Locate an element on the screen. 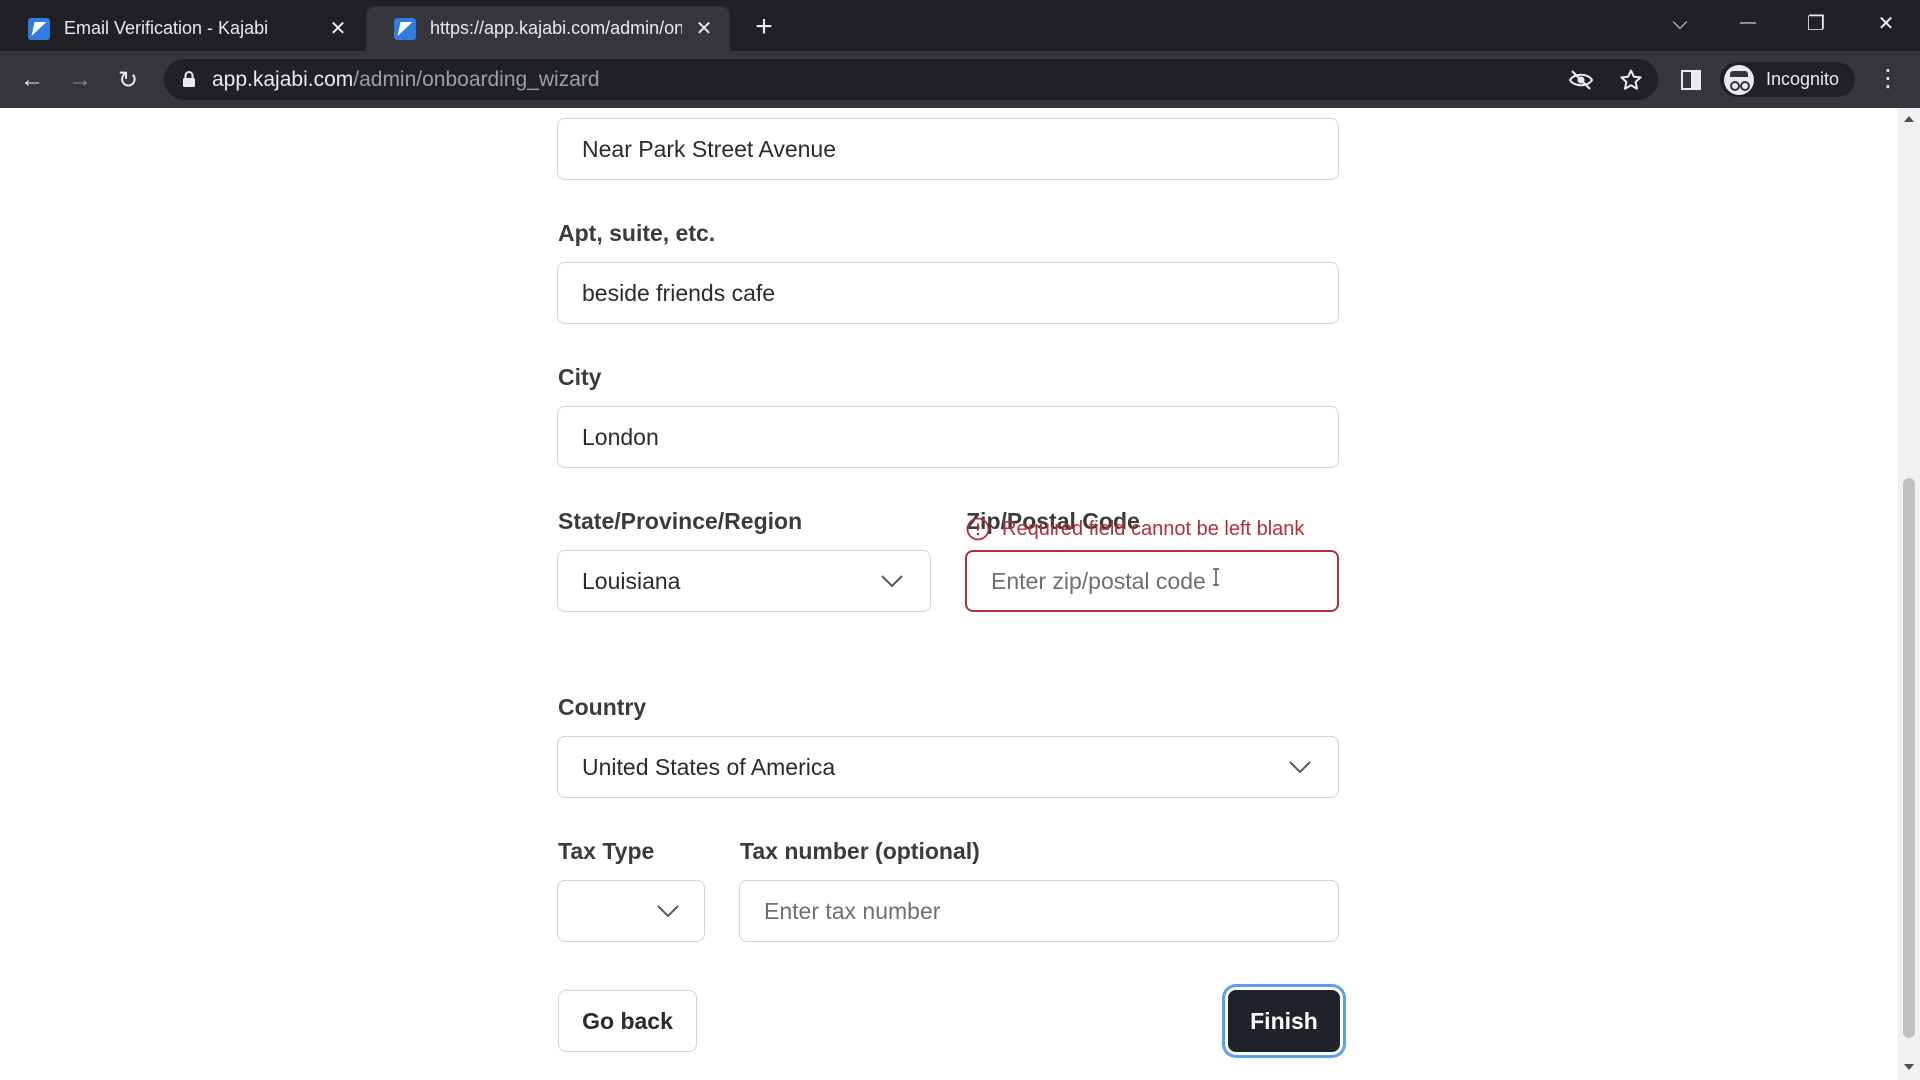 The image size is (1920, 1080). state-select: Louisiana is located at coordinates (744, 581).